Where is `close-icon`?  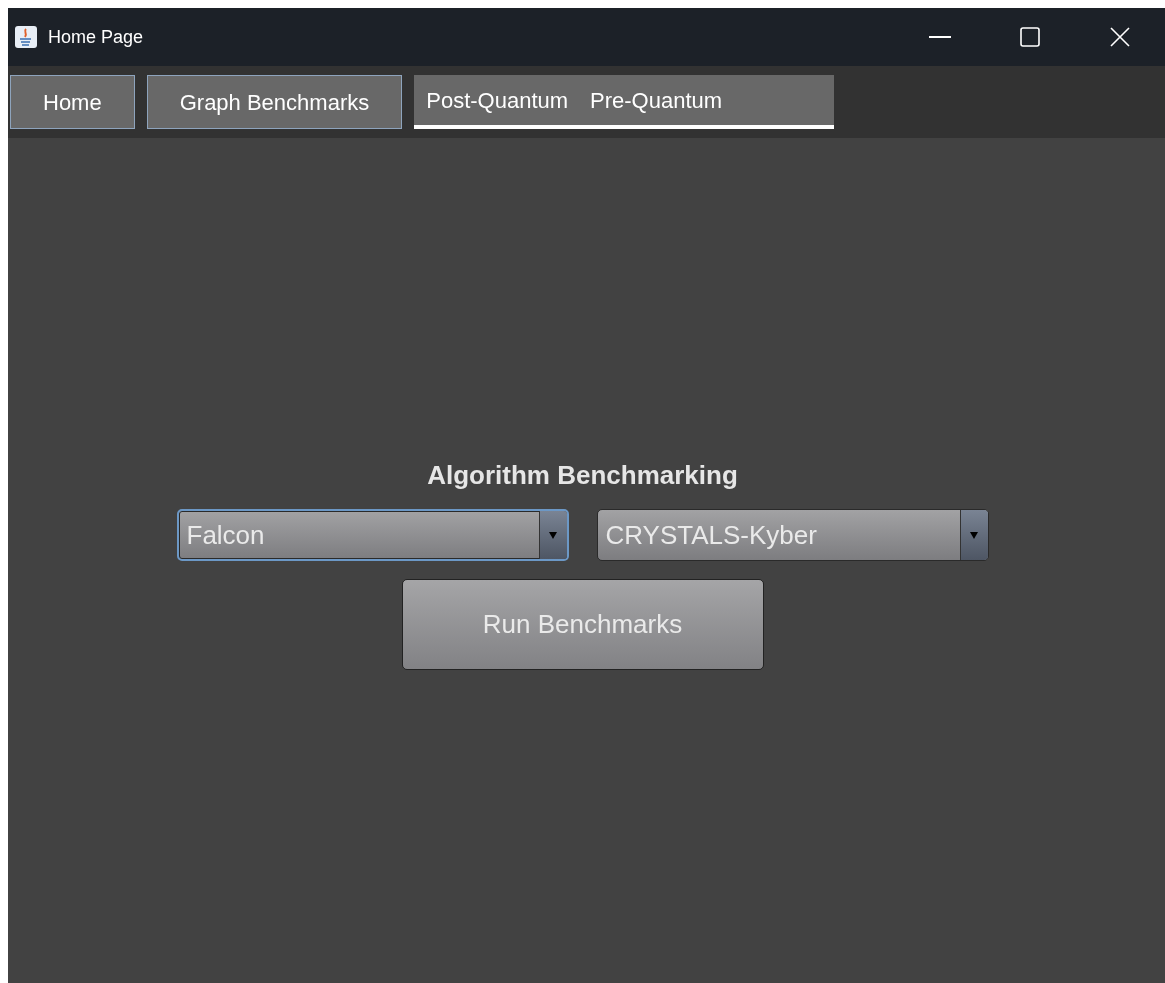 close-icon is located at coordinates (1120, 37).